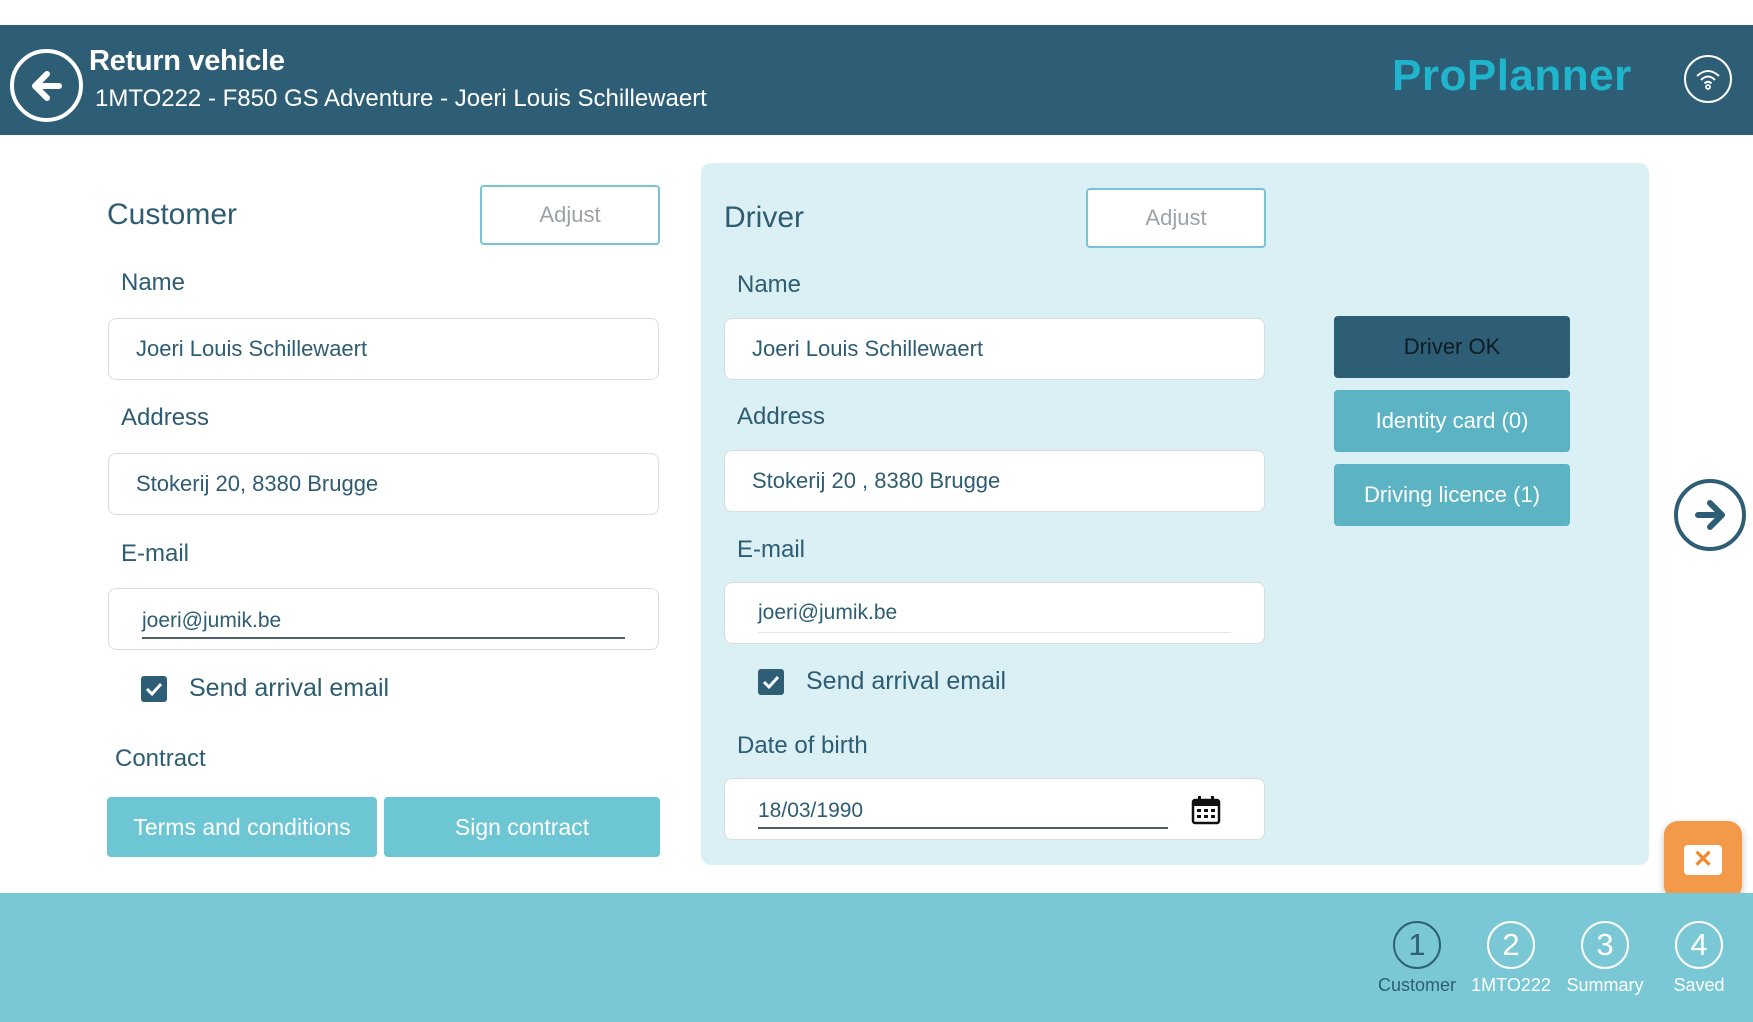 The width and height of the screenshot is (1753, 1022). I want to click on customer-address-label: Address, so click(165, 417).